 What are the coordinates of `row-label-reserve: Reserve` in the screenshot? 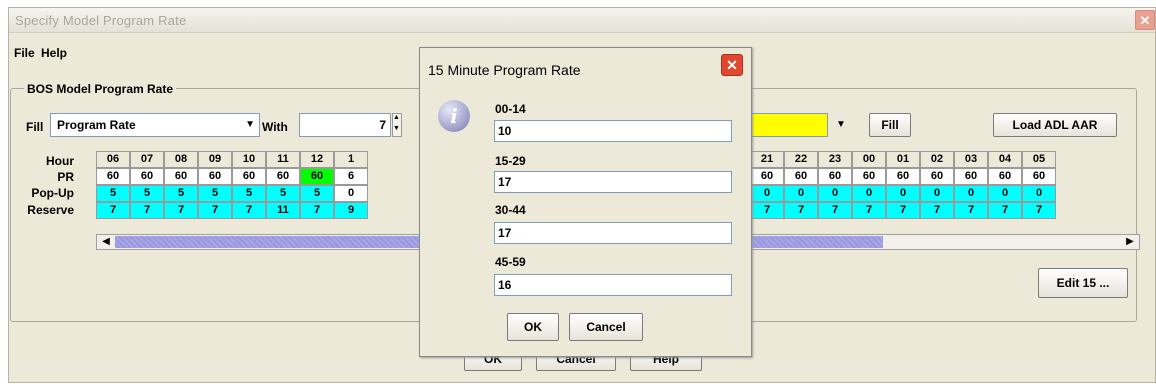 It's located at (50, 210).